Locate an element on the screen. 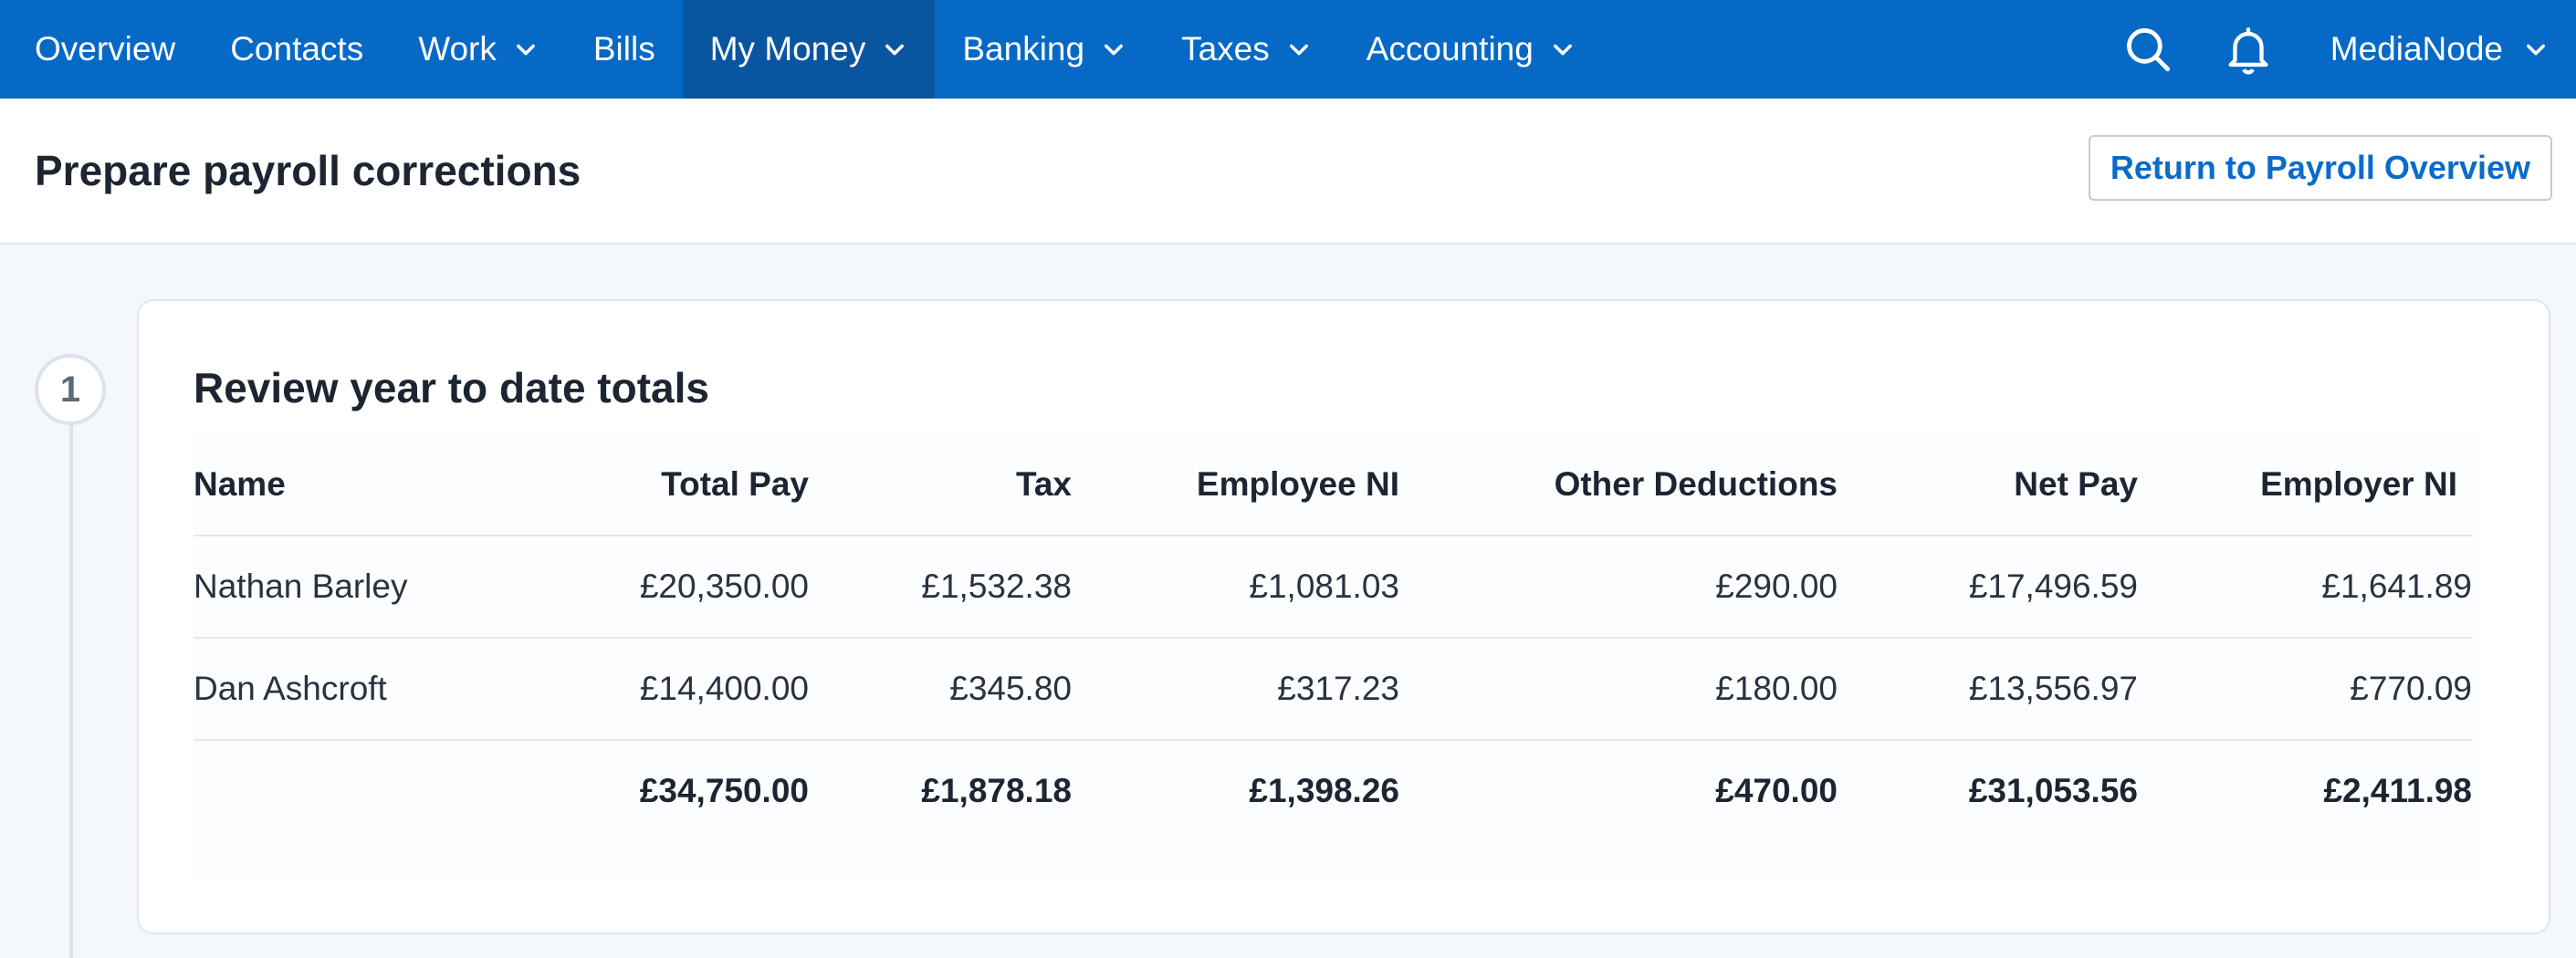  column-header-other-deductions: Other Deductions is located at coordinates (1619, 485).